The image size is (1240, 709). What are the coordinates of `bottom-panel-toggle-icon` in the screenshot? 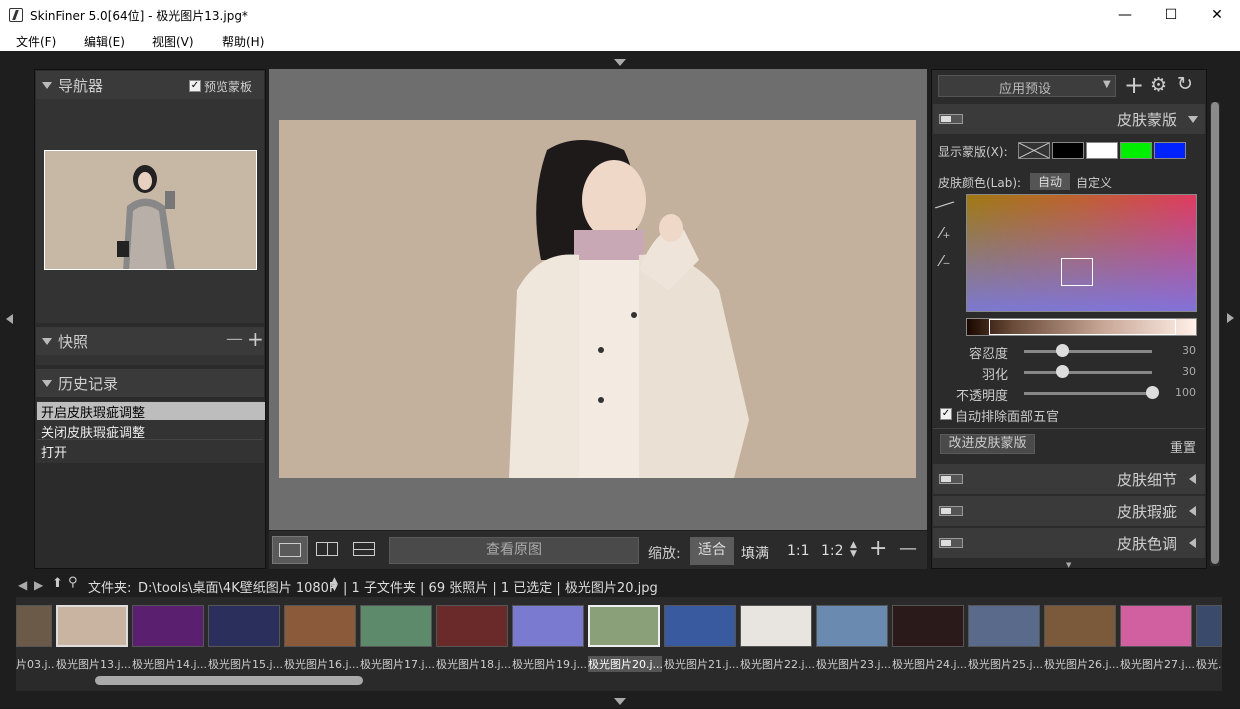 It's located at (620, 701).